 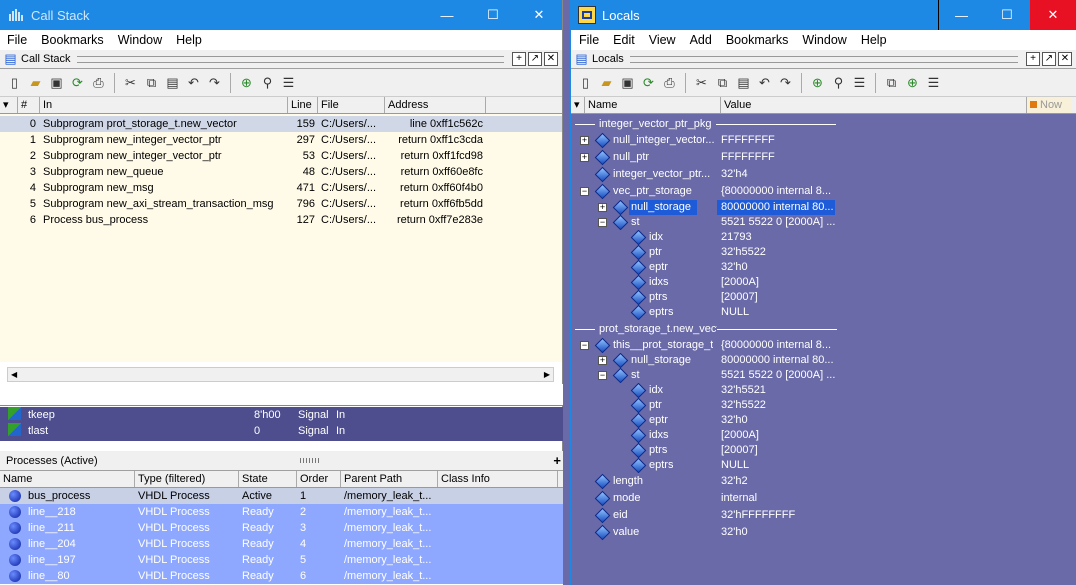 I want to click on menu-add: Add, so click(x=701, y=40).